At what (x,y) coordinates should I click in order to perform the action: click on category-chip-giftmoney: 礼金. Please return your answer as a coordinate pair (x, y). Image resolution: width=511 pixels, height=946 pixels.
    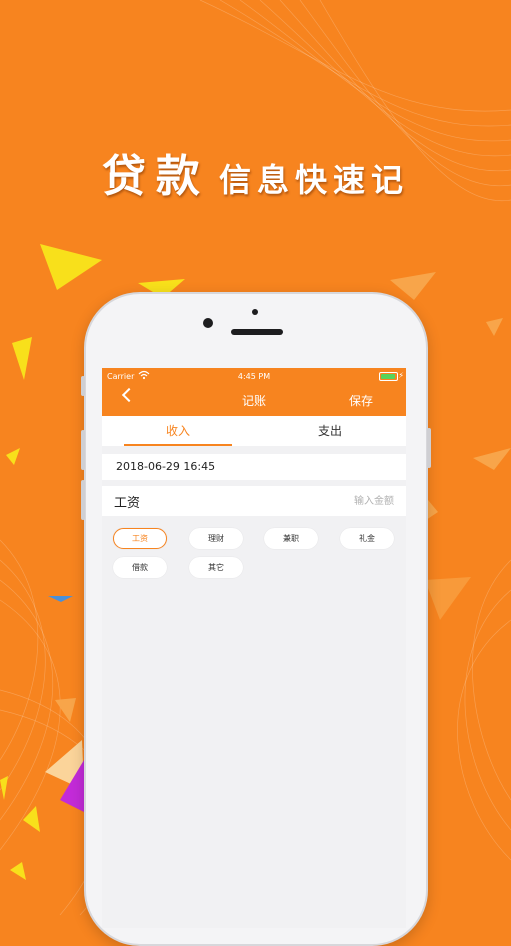
    Looking at the image, I should click on (367, 538).